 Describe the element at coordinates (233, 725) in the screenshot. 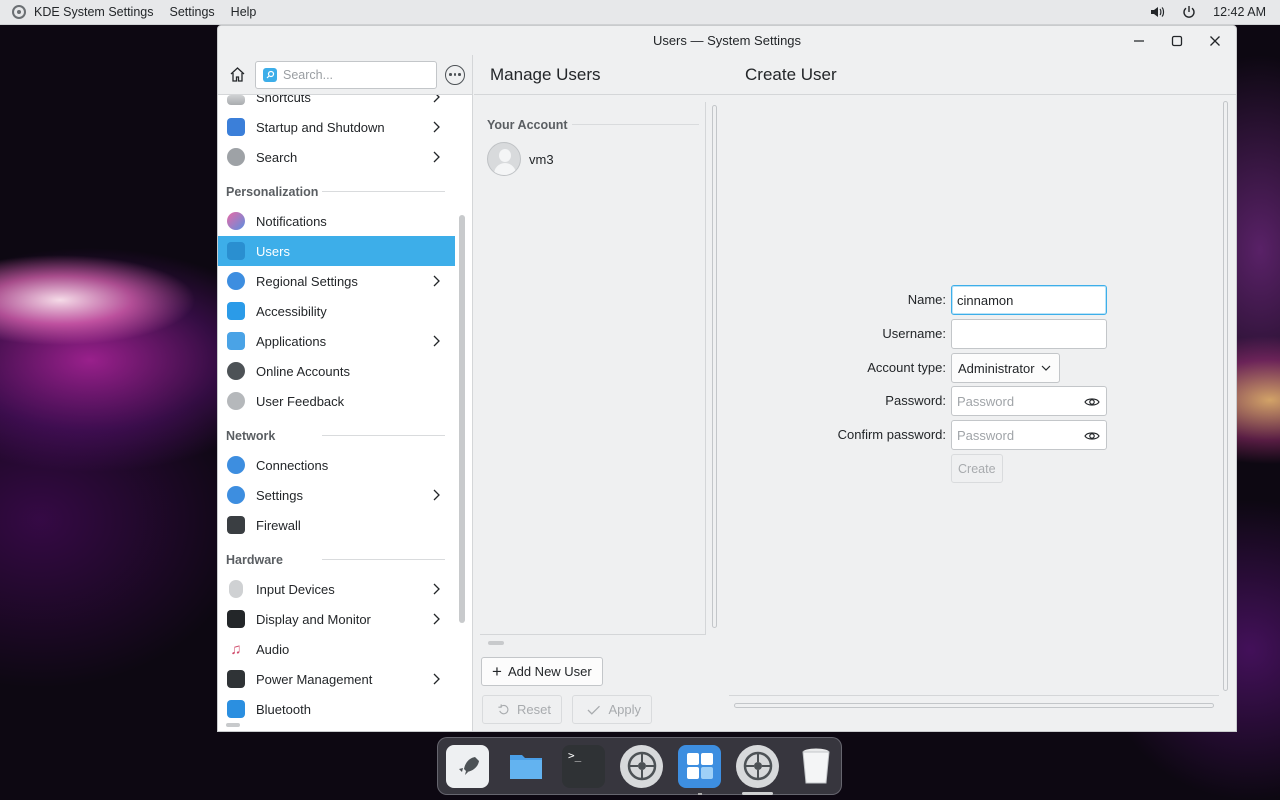

I see `sidebar-horizontal-scrollbar` at that location.